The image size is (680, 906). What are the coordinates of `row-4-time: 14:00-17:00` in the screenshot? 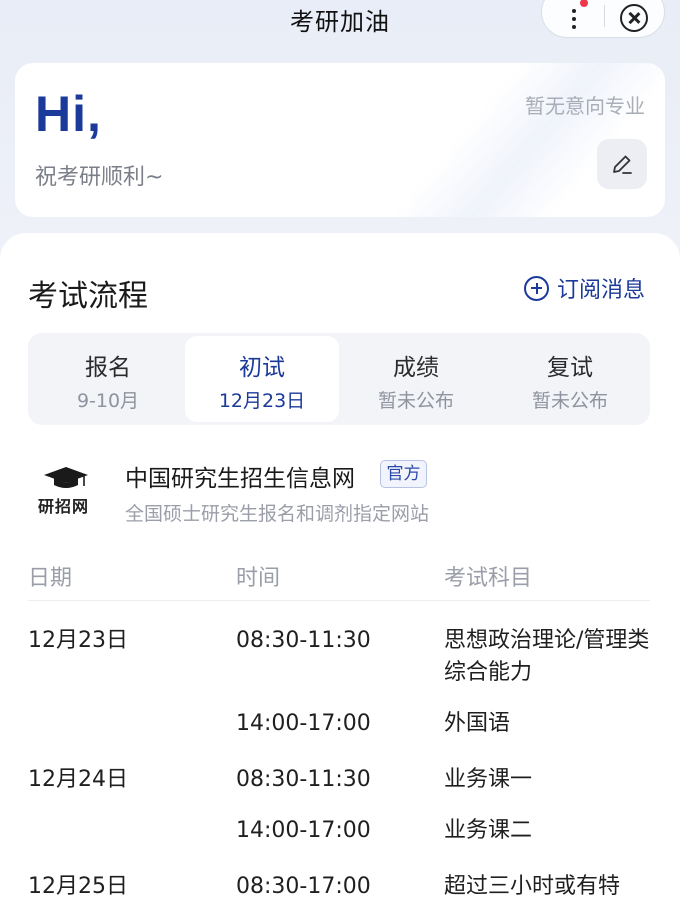 It's located at (303, 830).